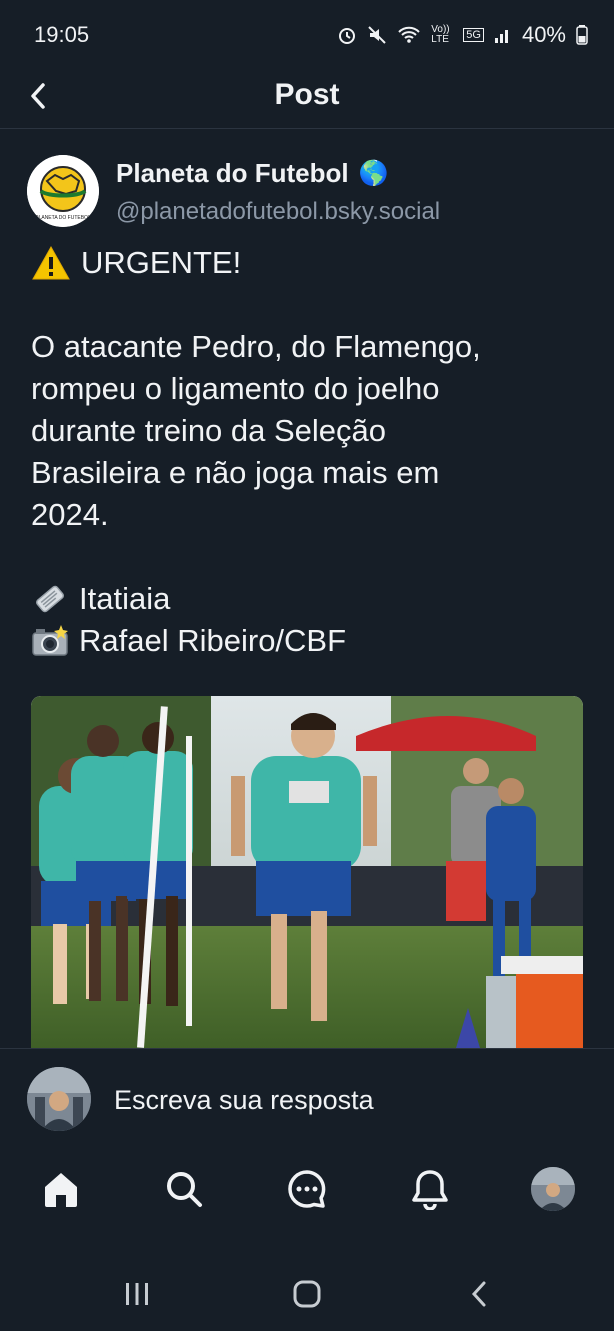 This screenshot has height=1331, width=614. I want to click on status-bar: 19:05 Vo)) LTE 5G 40%, so click(307, 35).